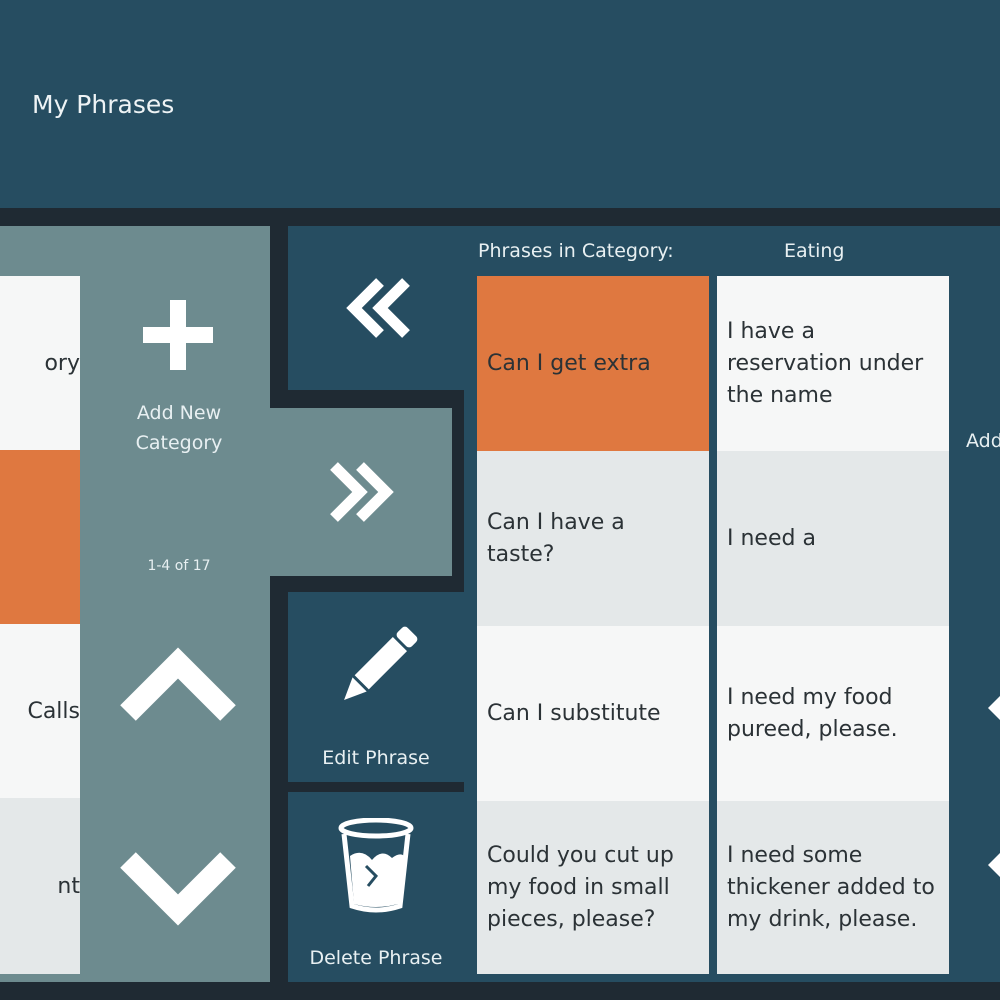  What do you see at coordinates (576, 251) in the screenshot?
I see `phrases-heading: Phrases in Category:` at bounding box center [576, 251].